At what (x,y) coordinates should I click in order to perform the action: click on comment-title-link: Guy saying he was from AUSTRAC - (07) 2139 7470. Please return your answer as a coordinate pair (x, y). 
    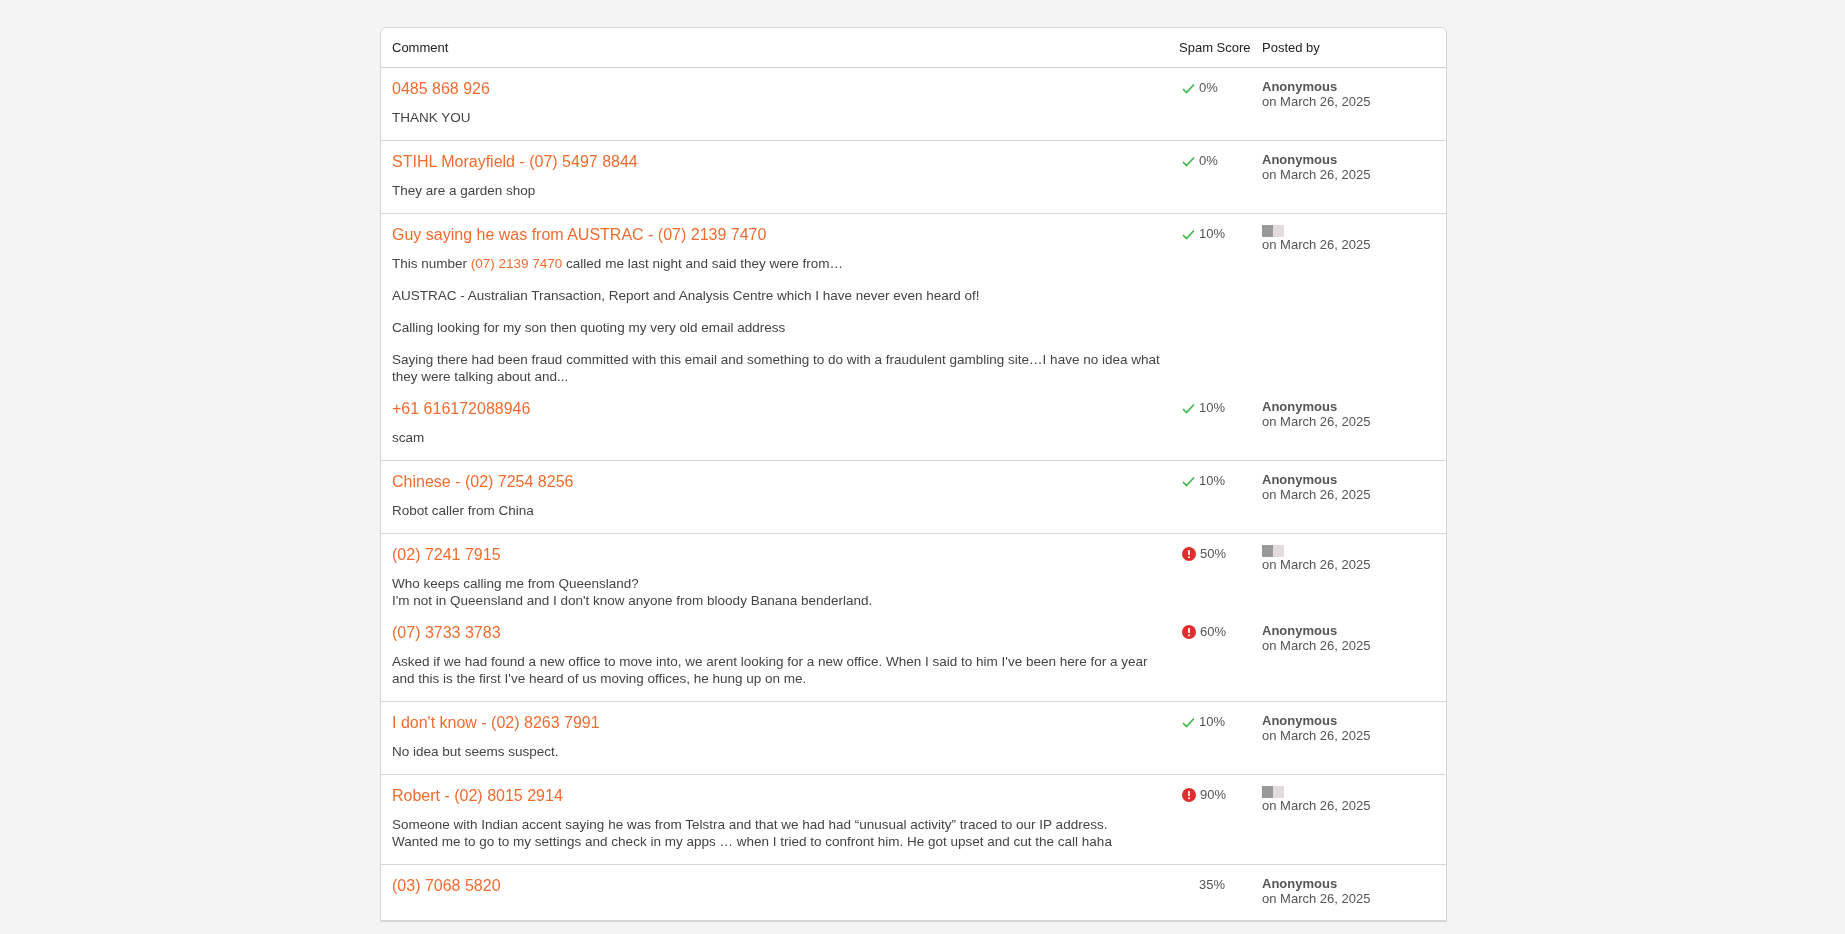
    Looking at the image, I should click on (579, 235).